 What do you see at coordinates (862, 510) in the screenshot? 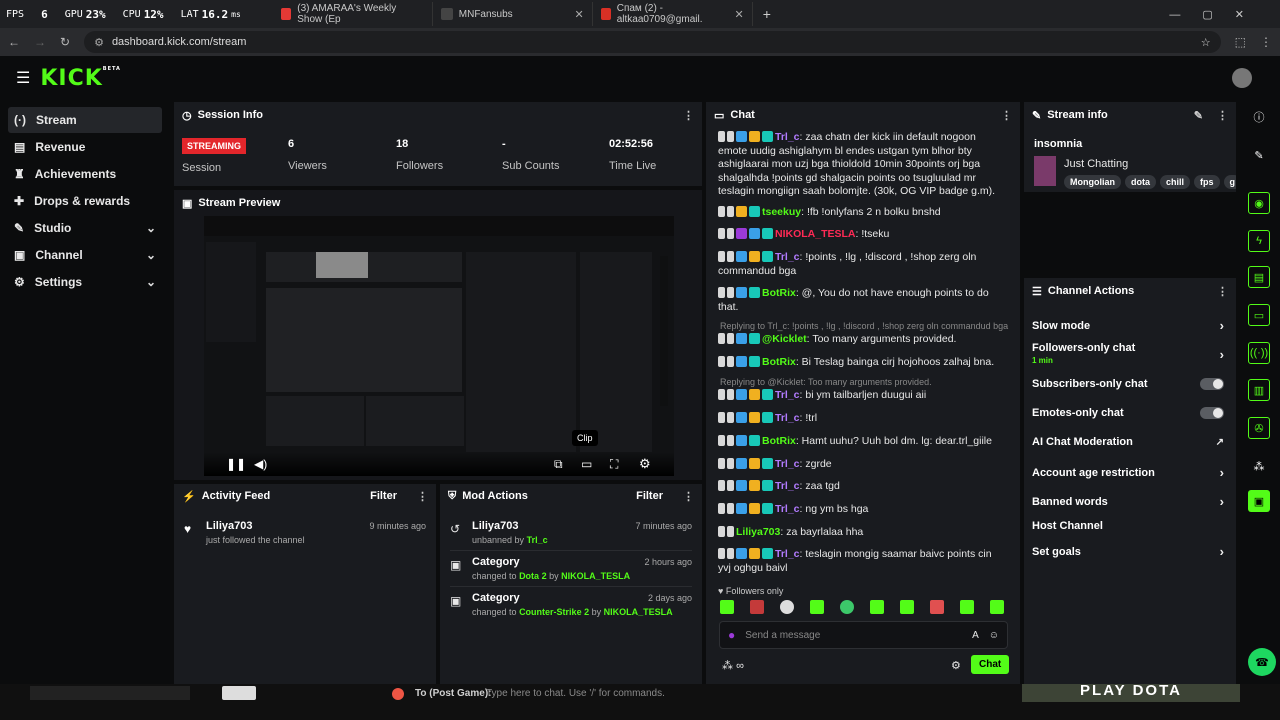
I see `chat-message: Trl_c: ng ym bs hga` at bounding box center [862, 510].